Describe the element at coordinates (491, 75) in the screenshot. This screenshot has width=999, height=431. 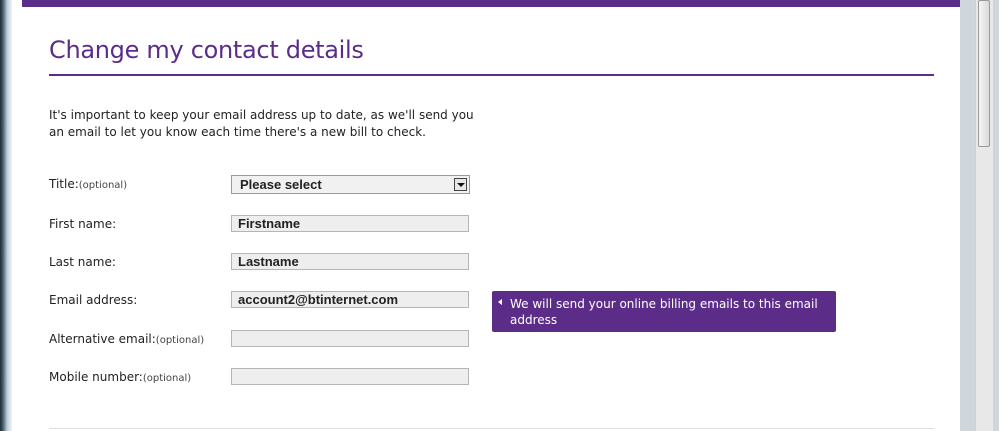
I see `title-divider` at that location.